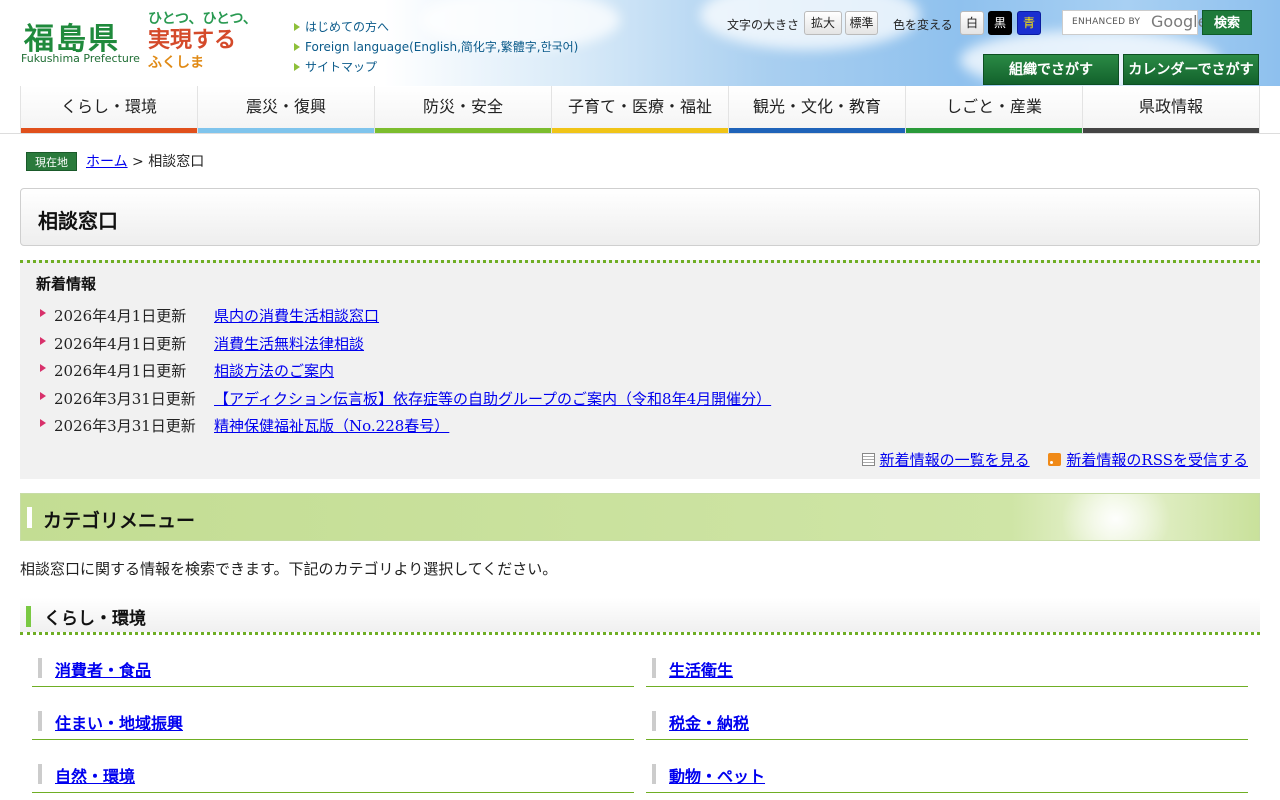 The height and width of the screenshot is (800, 1280). I want to click on category-item: 動物・ペット, so click(947, 778).